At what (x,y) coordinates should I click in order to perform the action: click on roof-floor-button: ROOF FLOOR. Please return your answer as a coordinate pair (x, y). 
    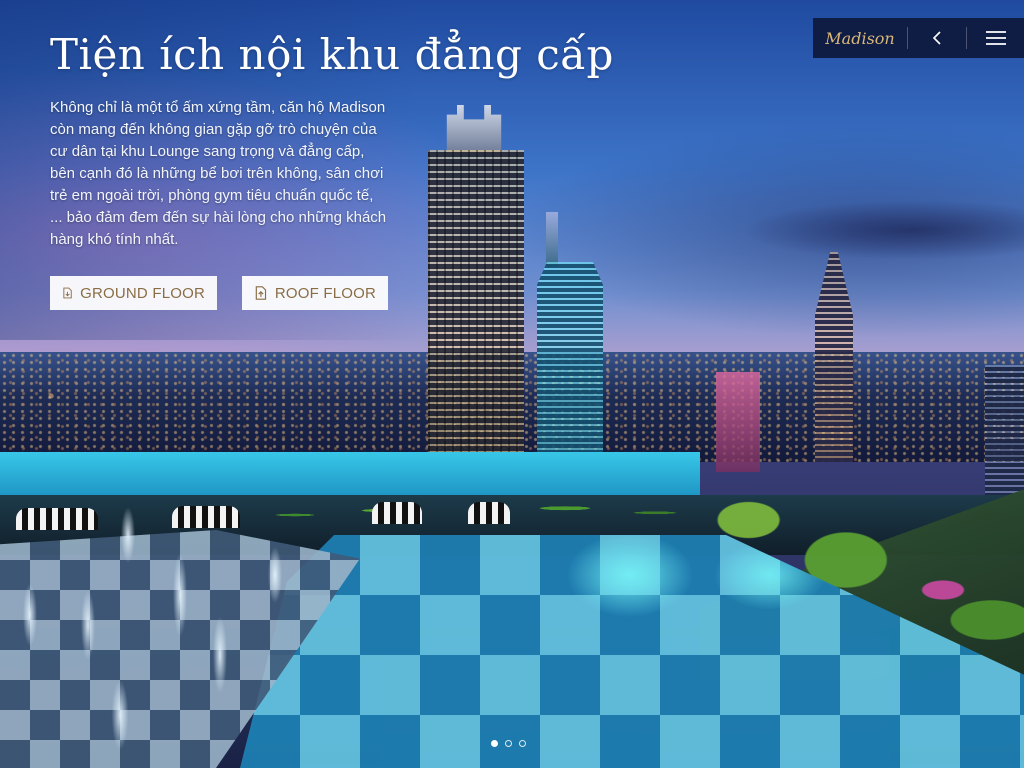
    Looking at the image, I should click on (315, 293).